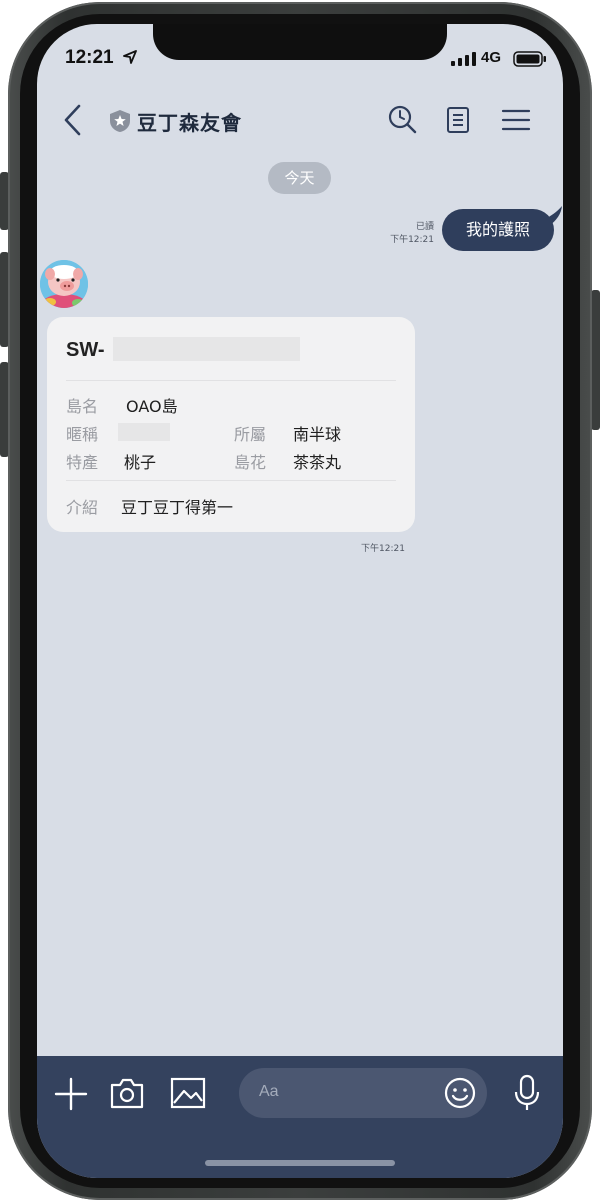  What do you see at coordinates (498, 230) in the screenshot?
I see `outgoing-message-bubble: 我的護照` at bounding box center [498, 230].